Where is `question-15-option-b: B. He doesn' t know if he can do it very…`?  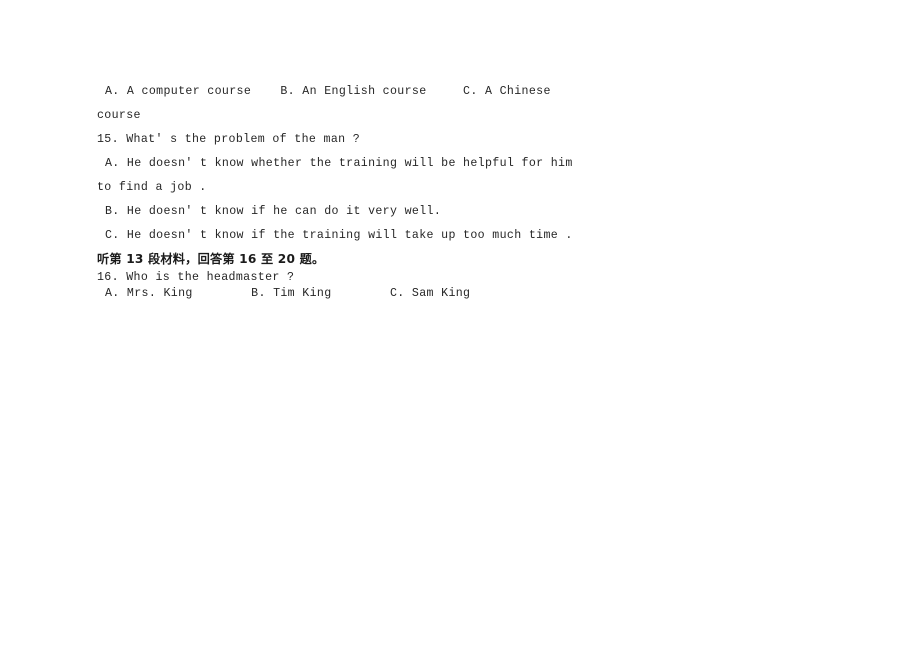 question-15-option-b: B. He doesn' t know if he can do it very… is located at coordinates (273, 211).